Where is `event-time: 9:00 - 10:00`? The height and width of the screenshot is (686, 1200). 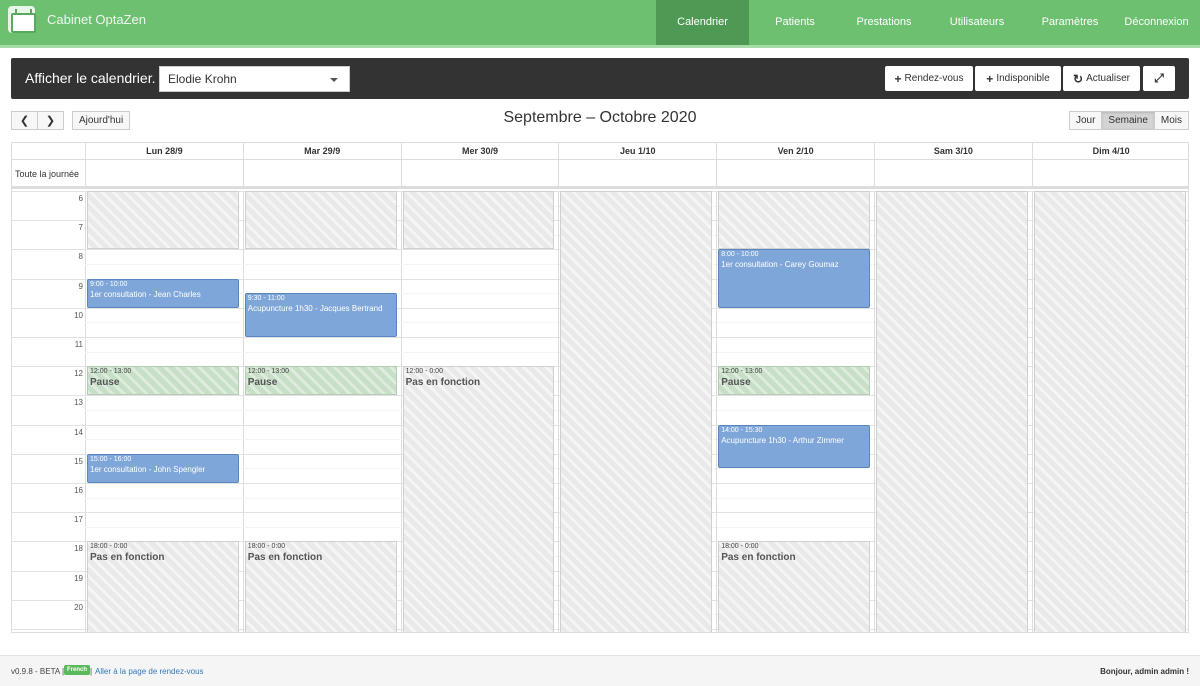 event-time: 9:00 - 10:00 is located at coordinates (109, 284).